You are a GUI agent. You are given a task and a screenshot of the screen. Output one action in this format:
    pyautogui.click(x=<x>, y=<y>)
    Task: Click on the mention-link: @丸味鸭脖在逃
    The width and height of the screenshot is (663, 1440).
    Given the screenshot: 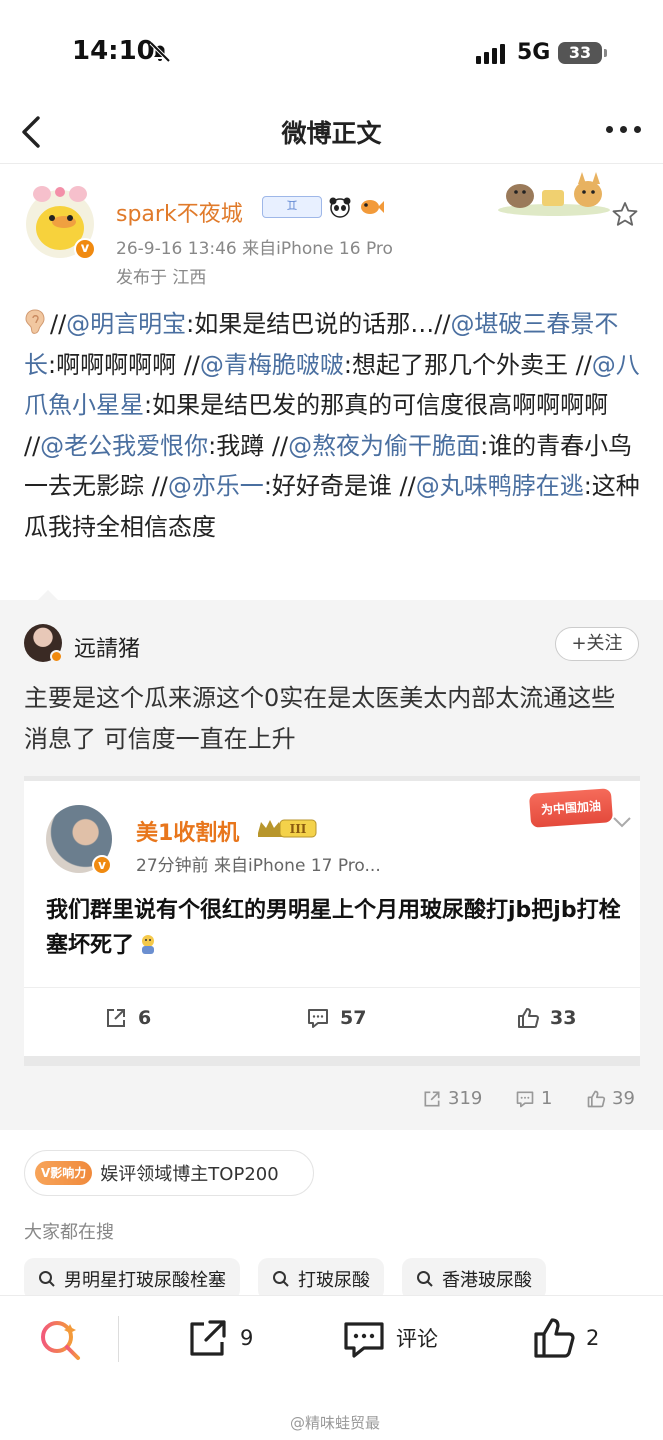 What is the action you would take?
    pyautogui.click(x=500, y=486)
    